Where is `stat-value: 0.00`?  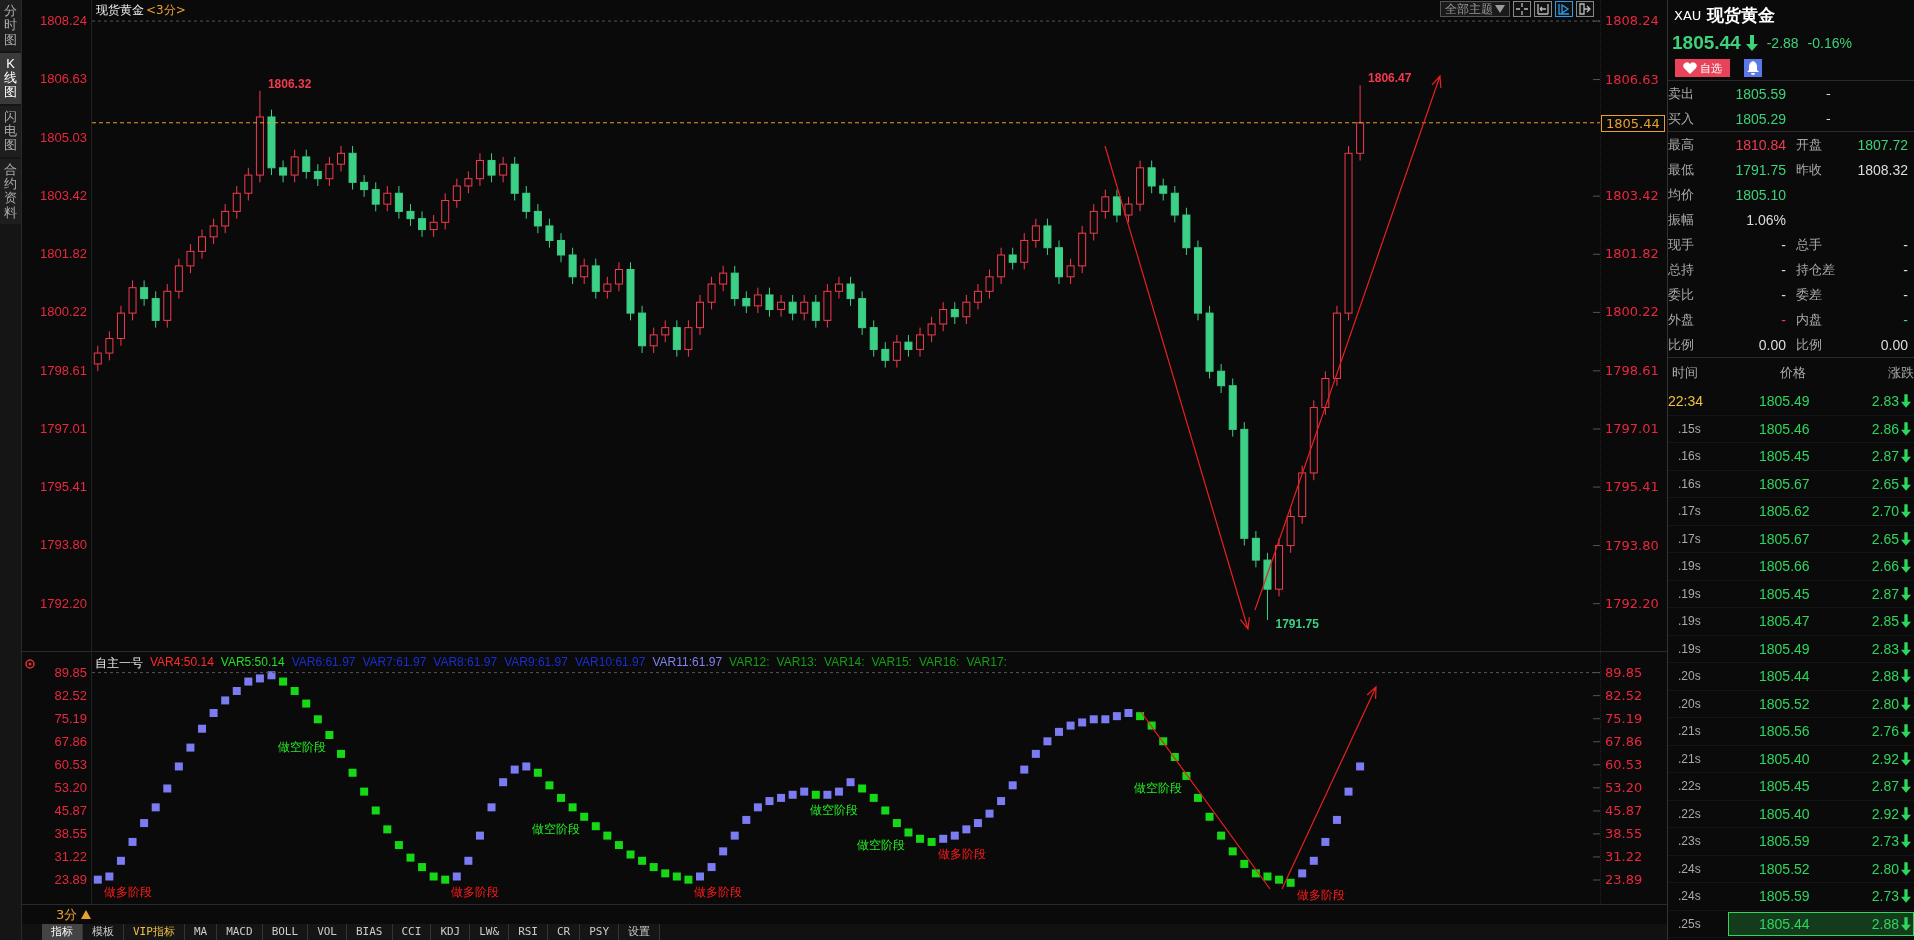 stat-value: 0.00 is located at coordinates (1894, 344).